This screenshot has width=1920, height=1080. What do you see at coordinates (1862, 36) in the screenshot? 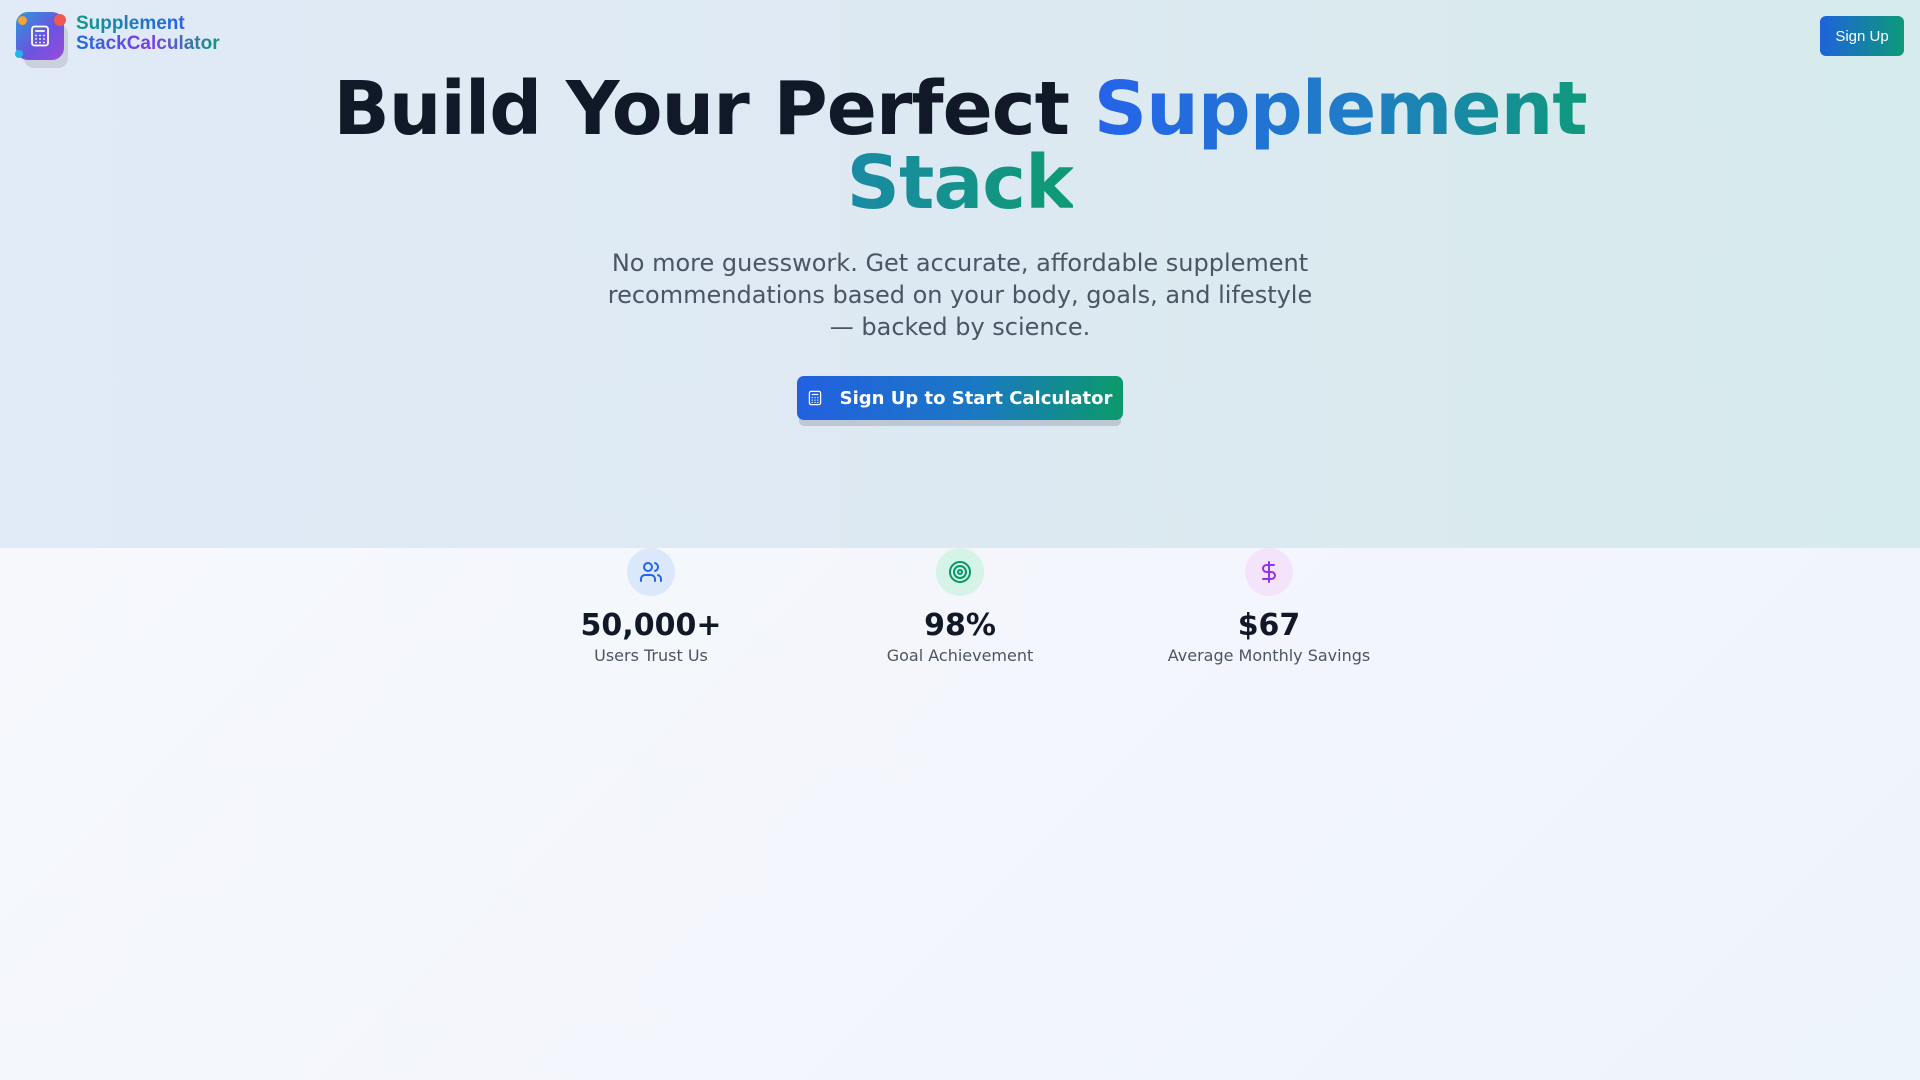
I see `sign-up-button: Sign Up` at bounding box center [1862, 36].